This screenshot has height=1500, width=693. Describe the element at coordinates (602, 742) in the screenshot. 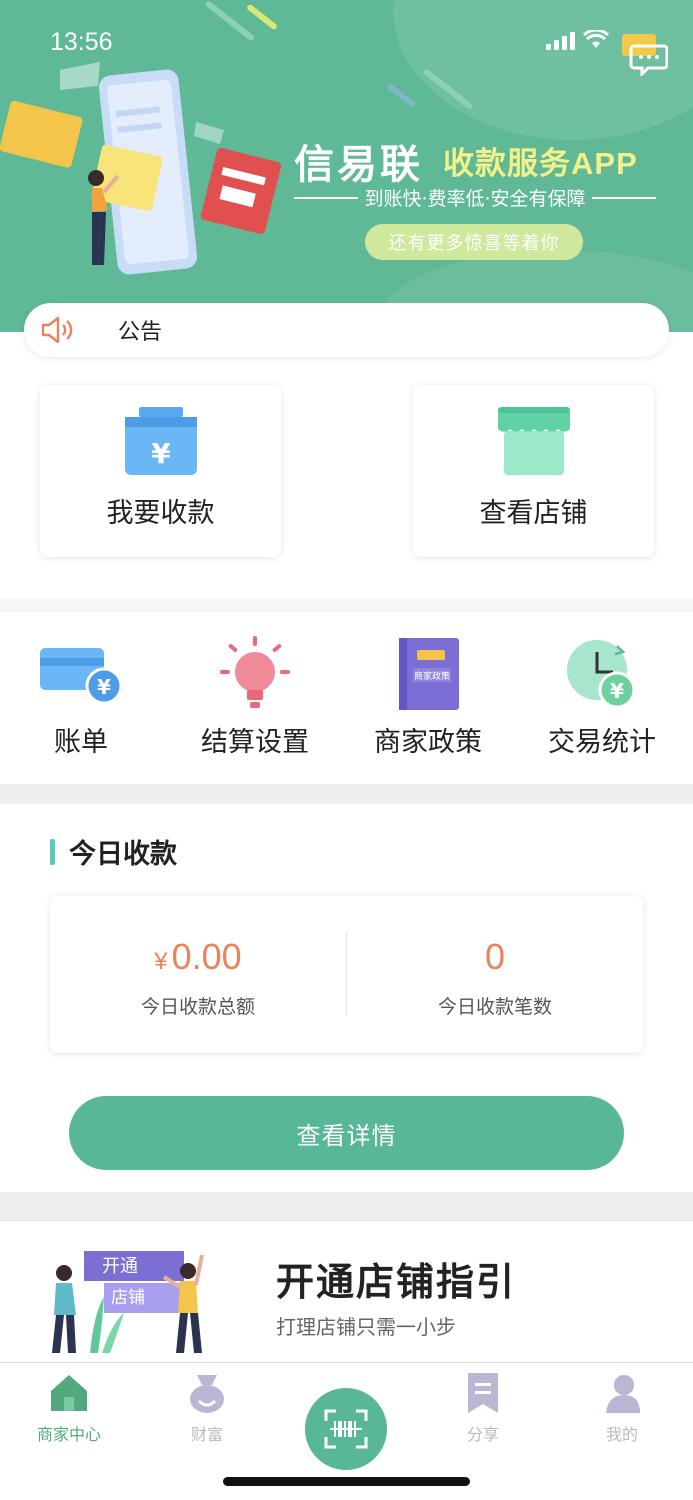

I see `menu-label-statistics: 交易统计` at that location.